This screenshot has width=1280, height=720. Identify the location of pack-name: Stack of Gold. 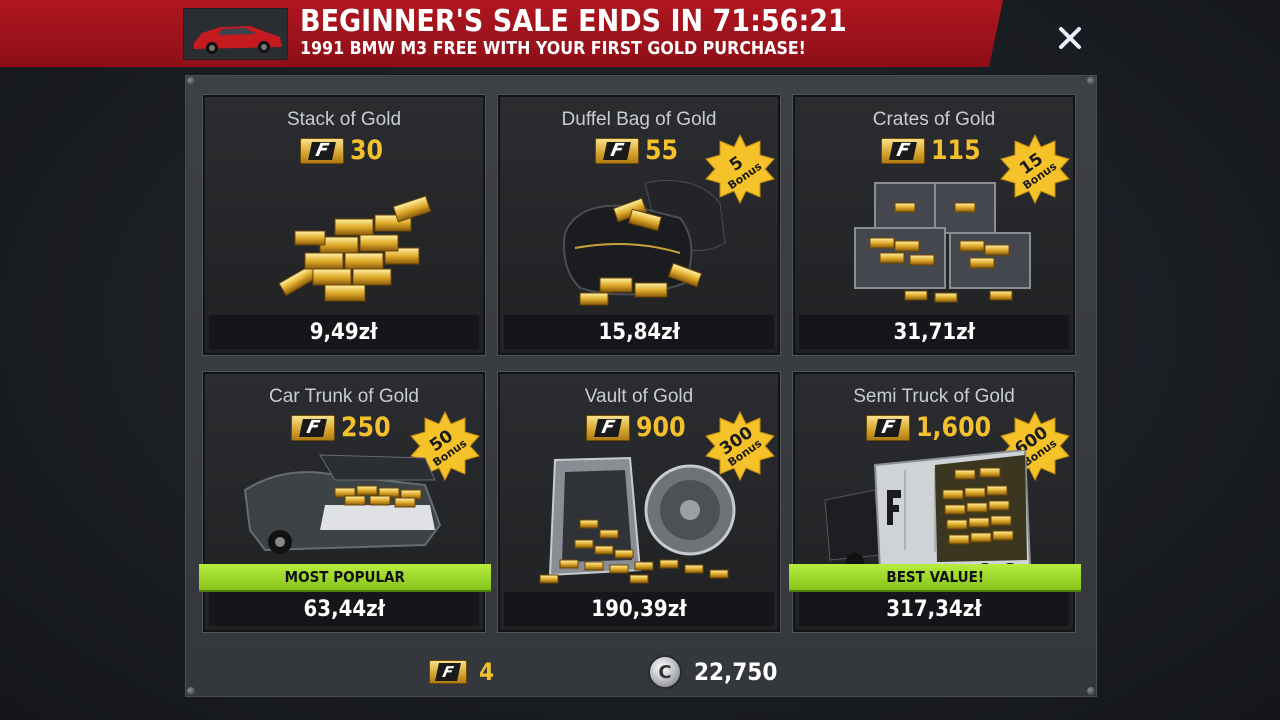
(344, 119).